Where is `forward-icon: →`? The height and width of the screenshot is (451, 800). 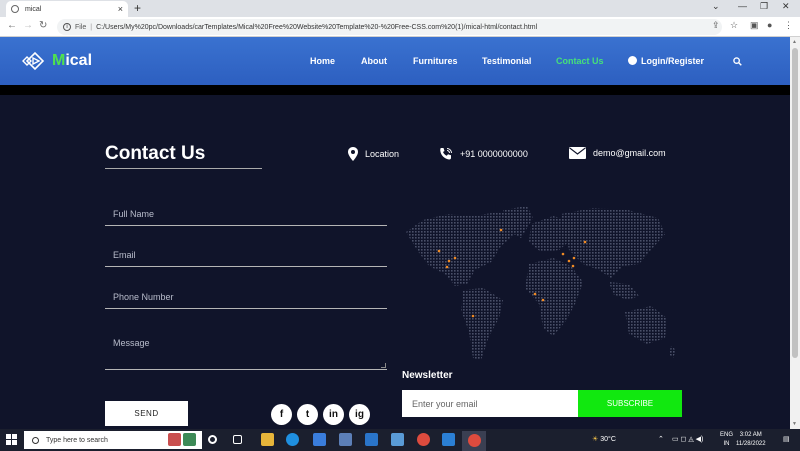
forward-icon: → is located at coordinates (28, 25).